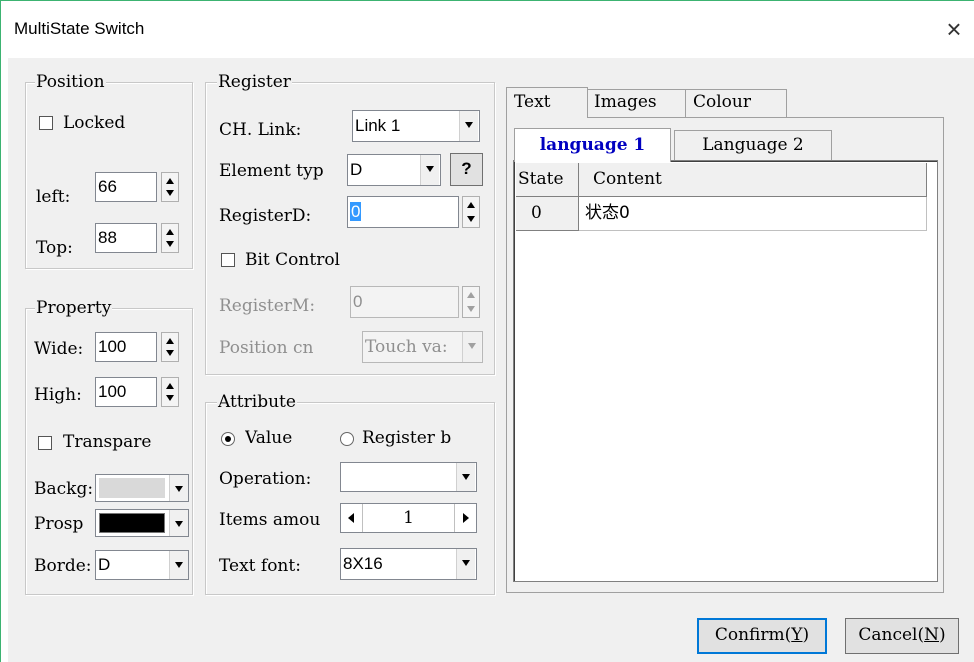 This screenshot has height=662, width=974. I want to click on top-input: 88, so click(126, 238).